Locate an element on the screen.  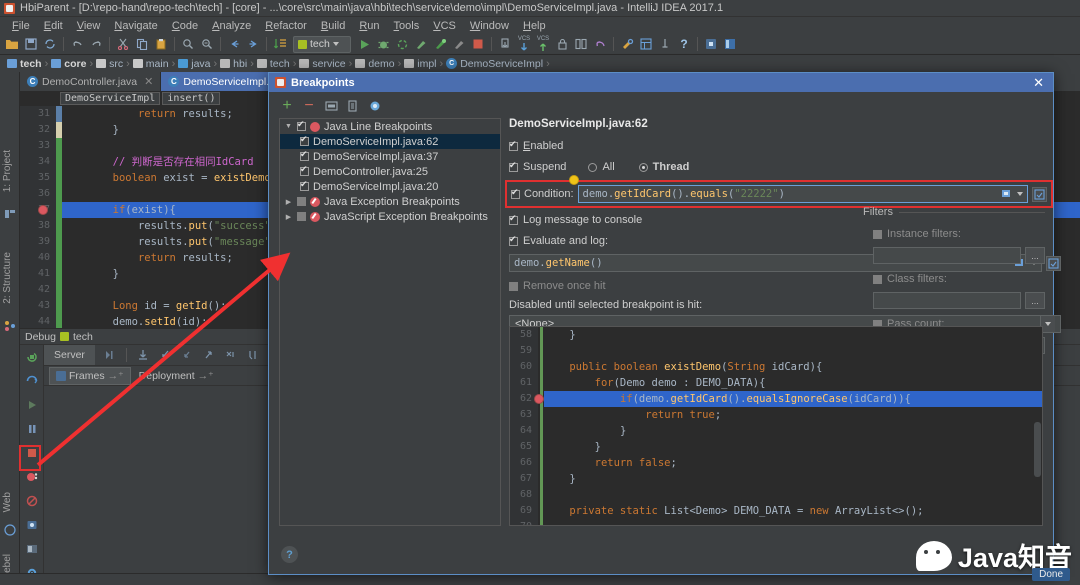
sdk-icon is located at coordinates (665, 44).